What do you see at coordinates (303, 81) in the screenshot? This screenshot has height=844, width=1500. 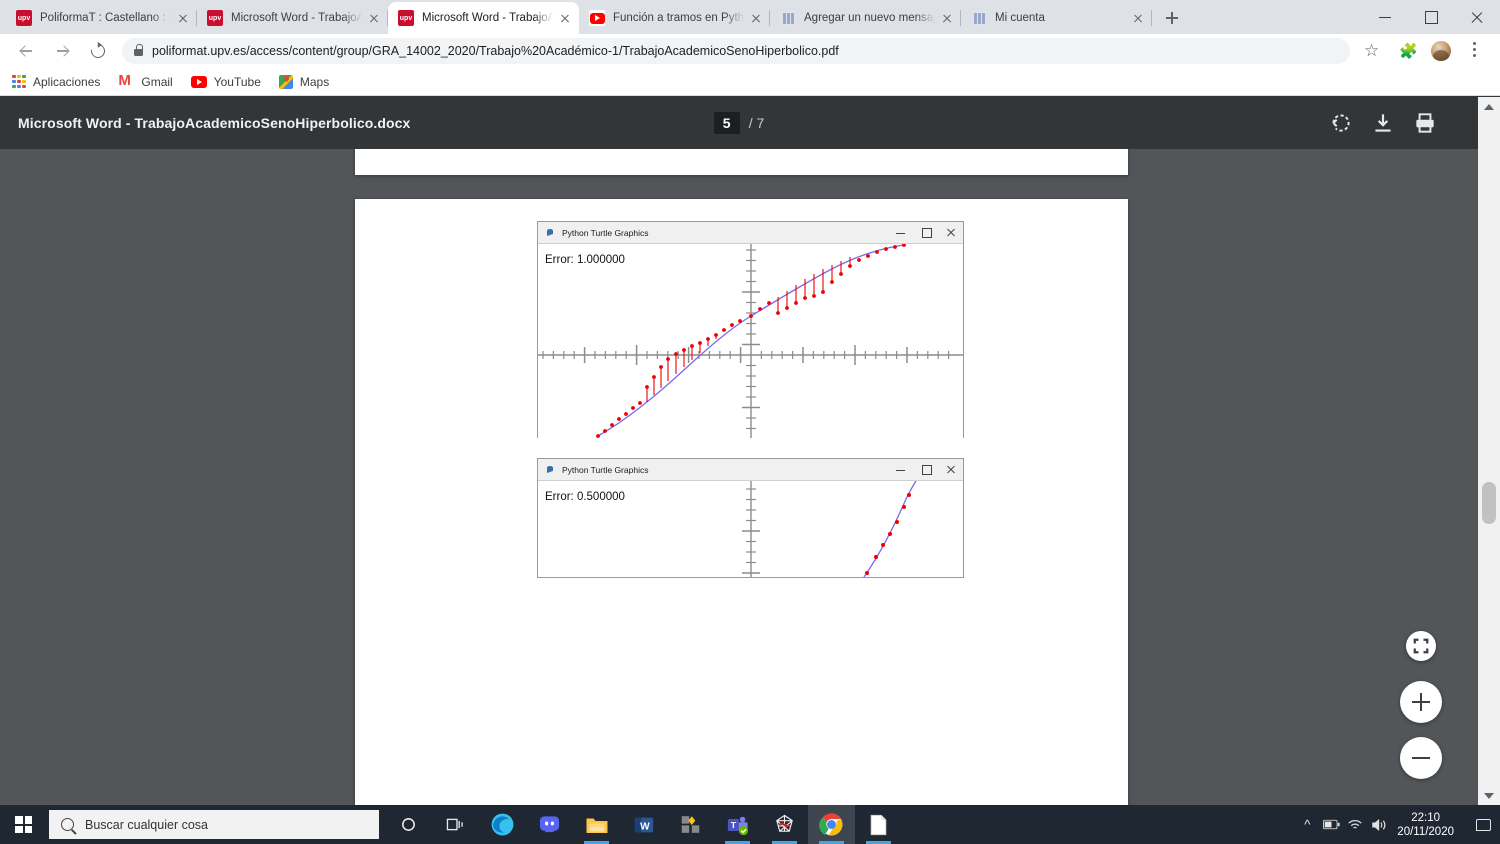 I see `bookmark-maps: Maps` at bounding box center [303, 81].